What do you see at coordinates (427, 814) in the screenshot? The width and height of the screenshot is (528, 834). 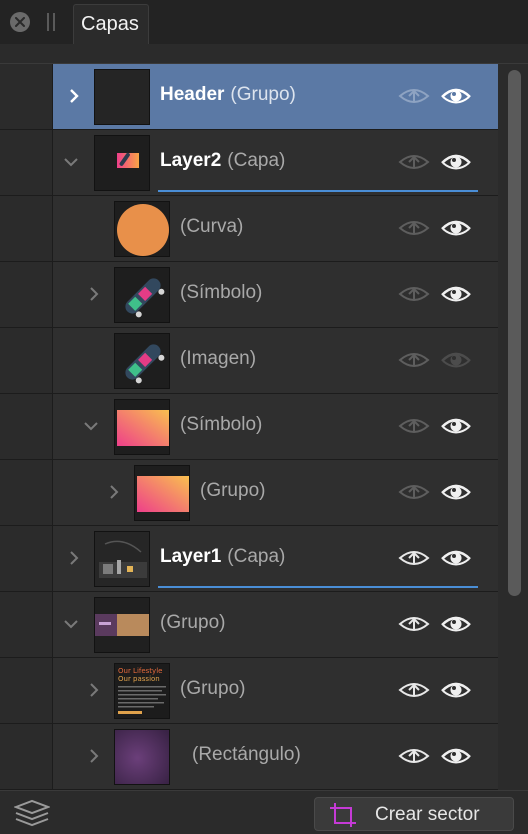 I see `create-slice-label: Crear sector` at bounding box center [427, 814].